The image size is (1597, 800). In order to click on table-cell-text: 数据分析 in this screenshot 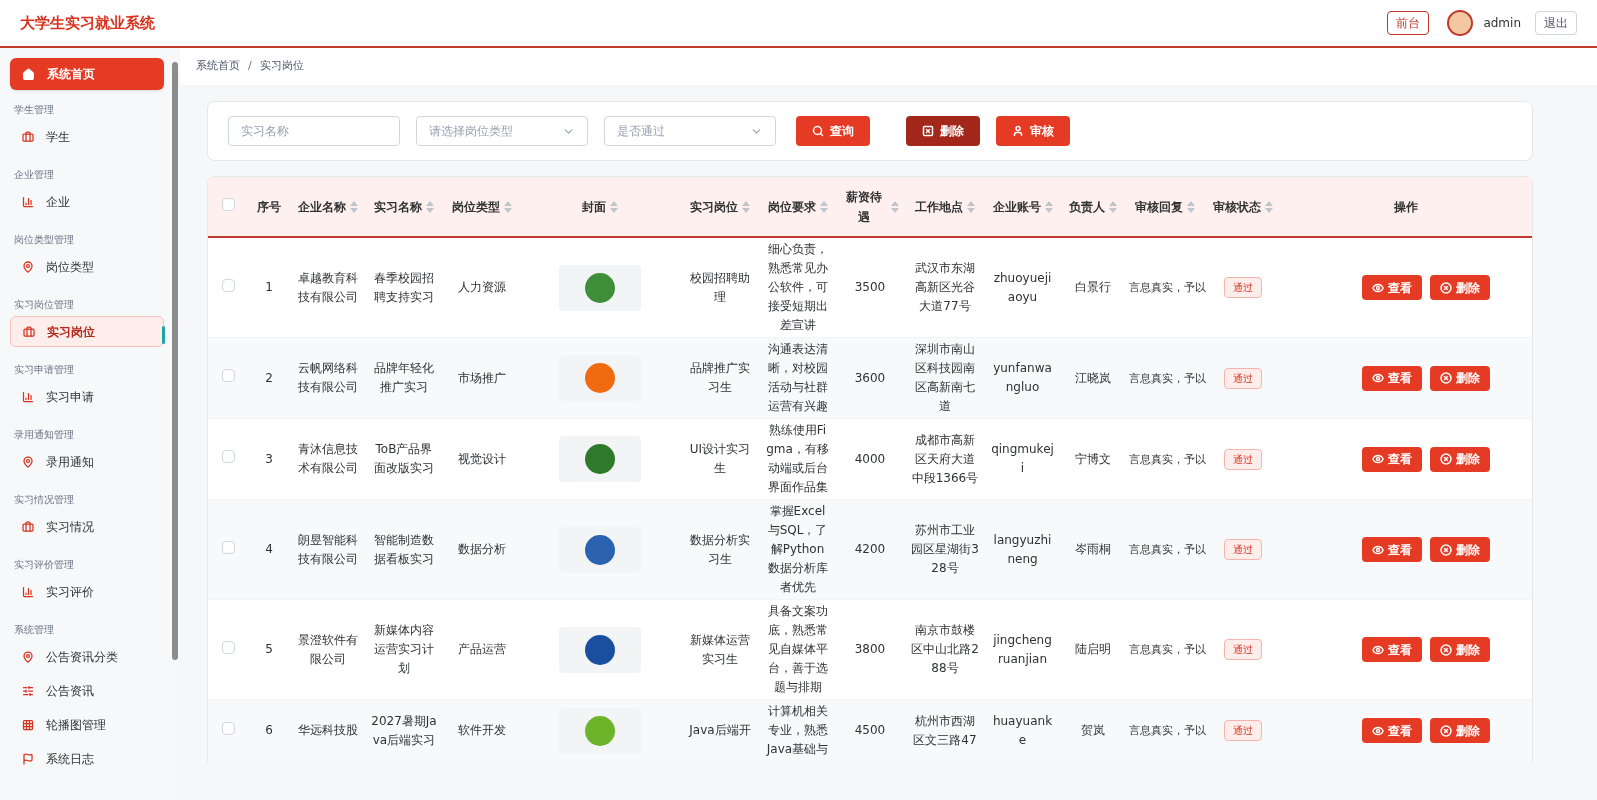, I will do `click(481, 549)`.